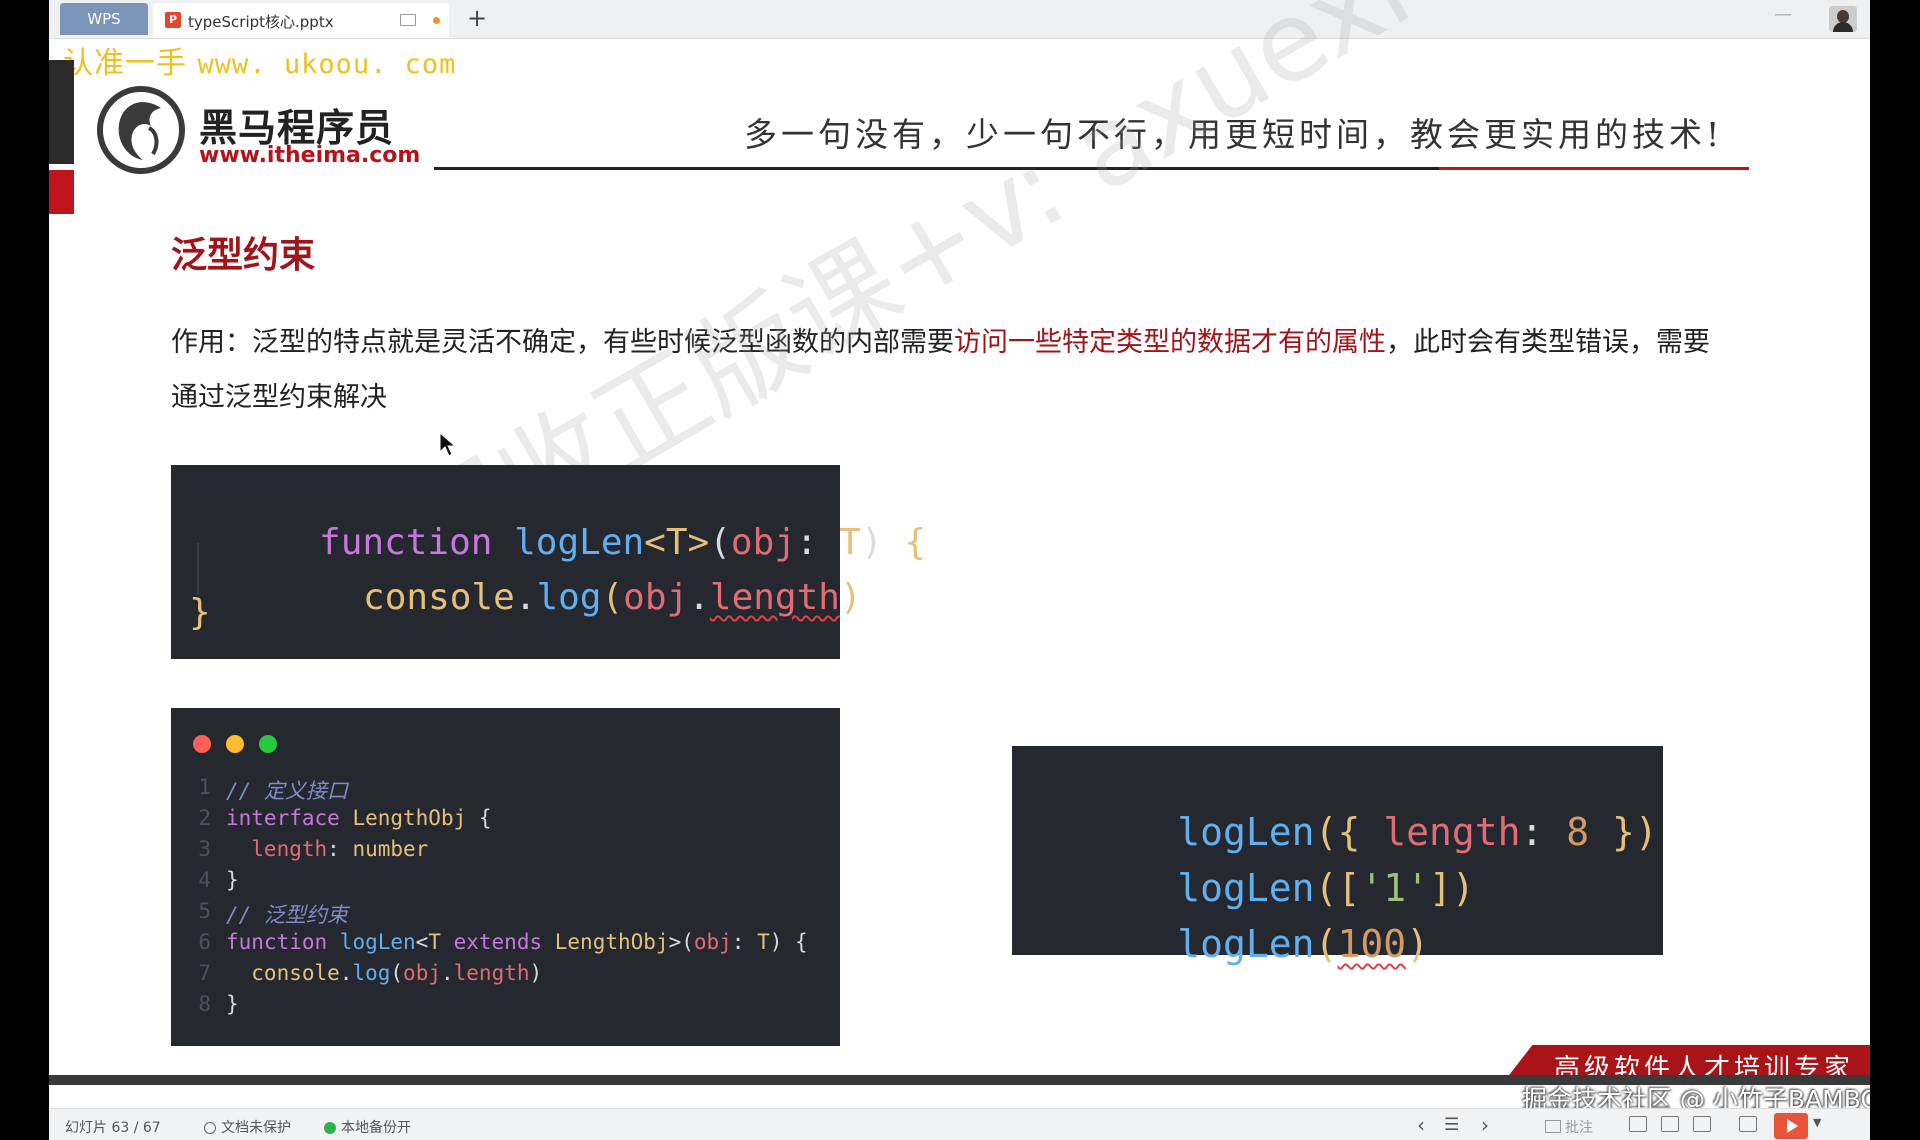 The width and height of the screenshot is (1920, 1140). Describe the element at coordinates (1246, 944) in the screenshot. I see `code3-fn-3: logLen` at that location.